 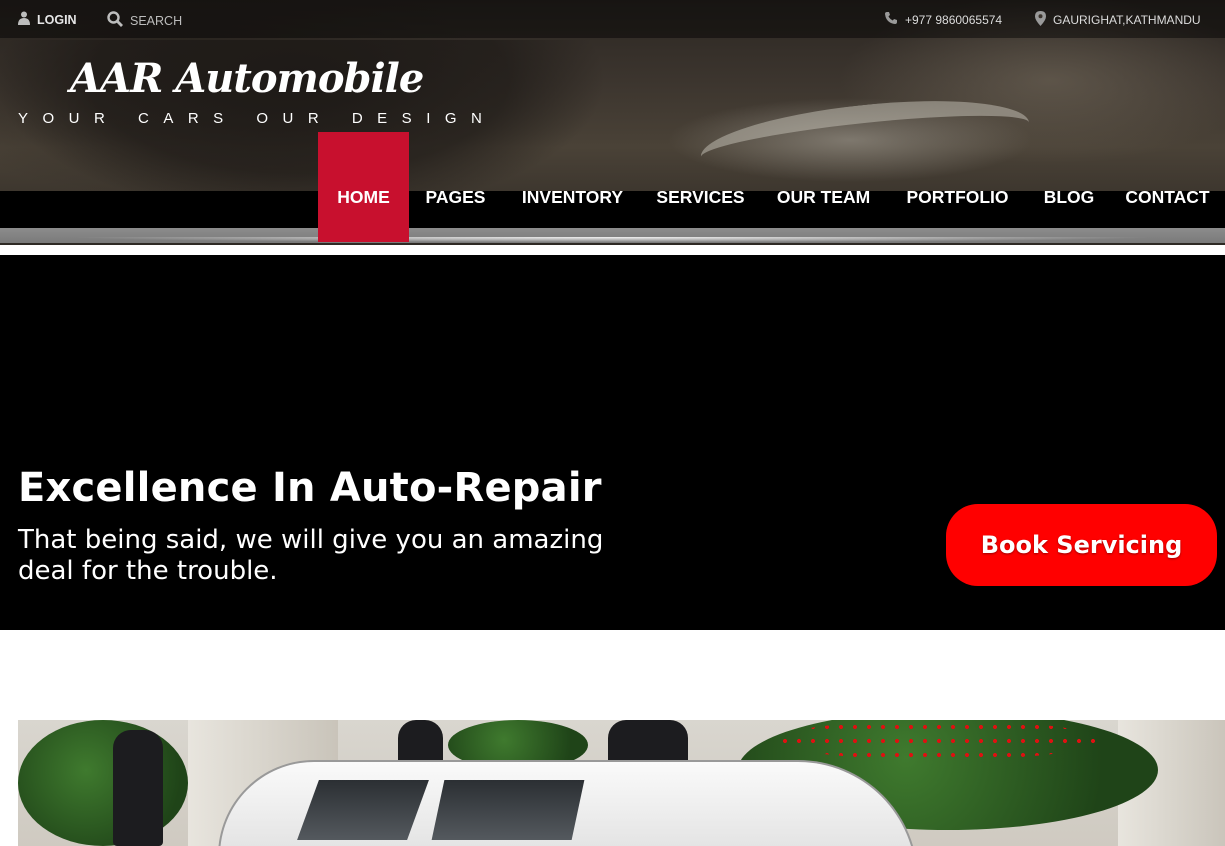 I want to click on phone-contact: +977 9860065574, so click(x=943, y=19).